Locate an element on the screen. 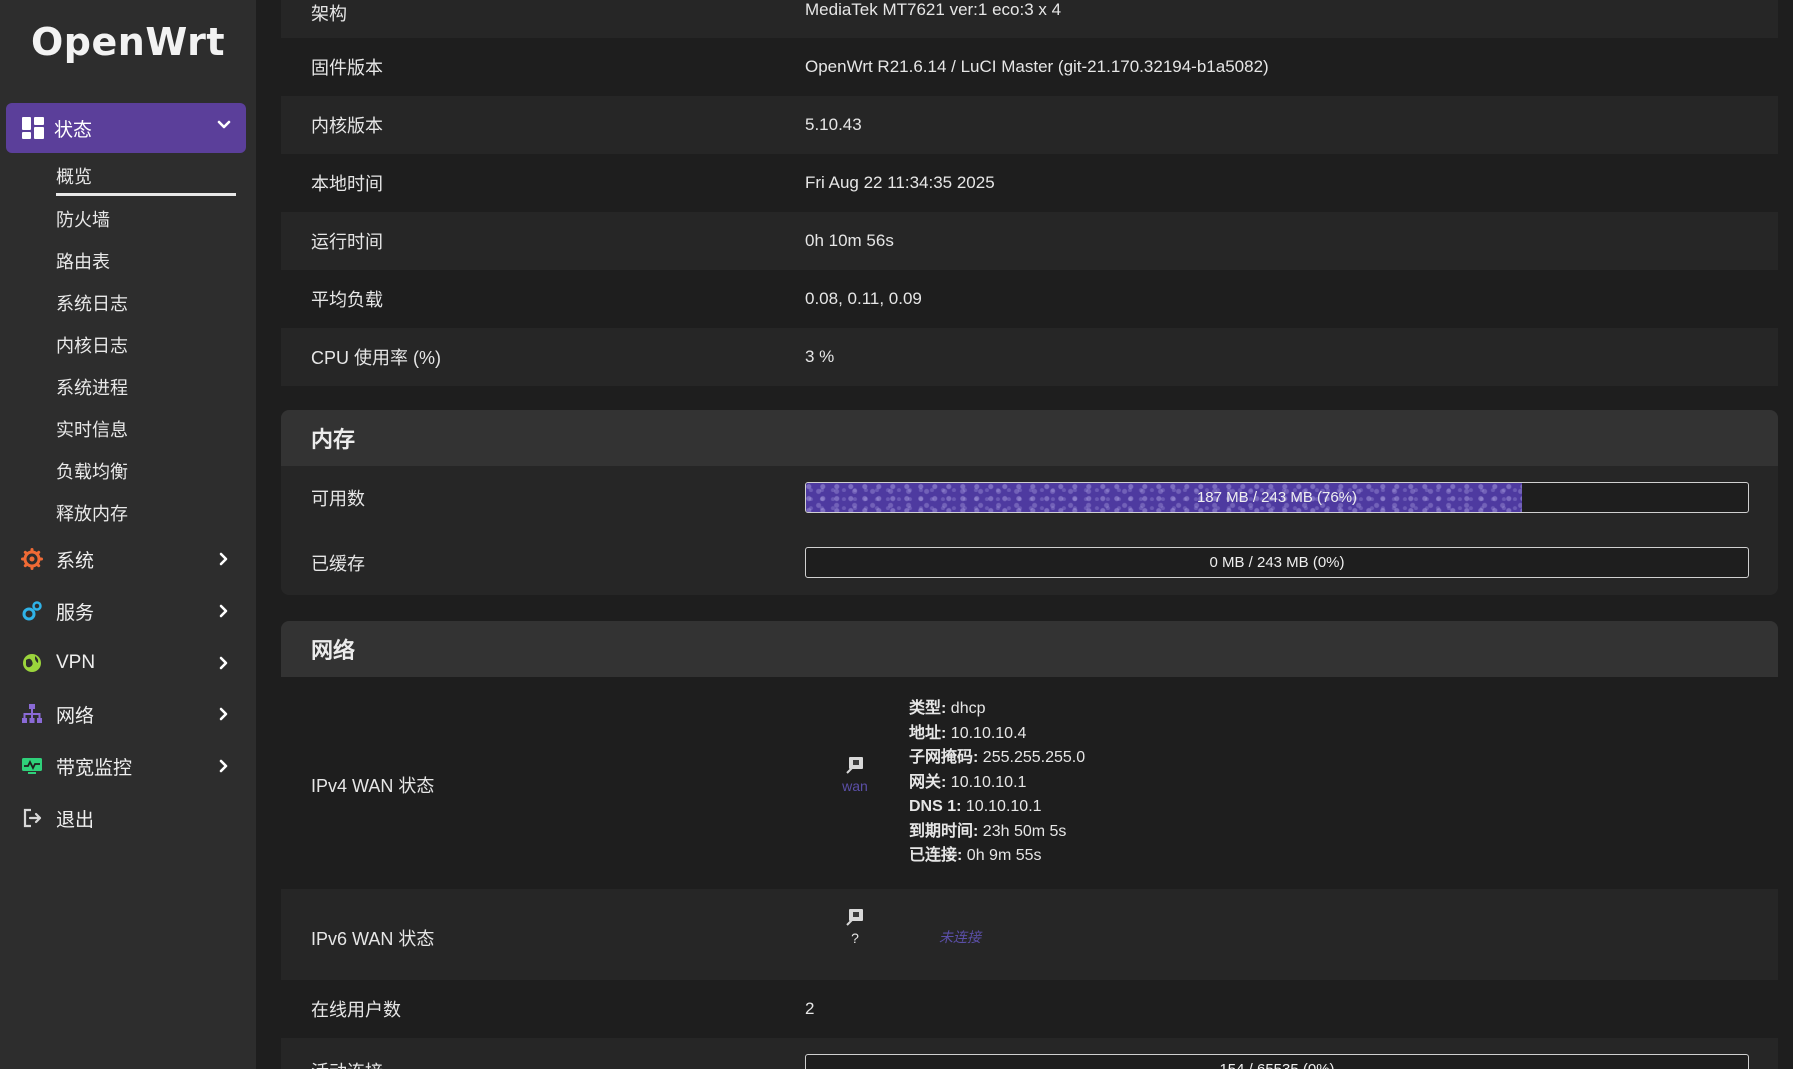 Image resolution: width=1793 pixels, height=1069 pixels. detail-line: 网关: 10.10.10.1 is located at coordinates (968, 782).